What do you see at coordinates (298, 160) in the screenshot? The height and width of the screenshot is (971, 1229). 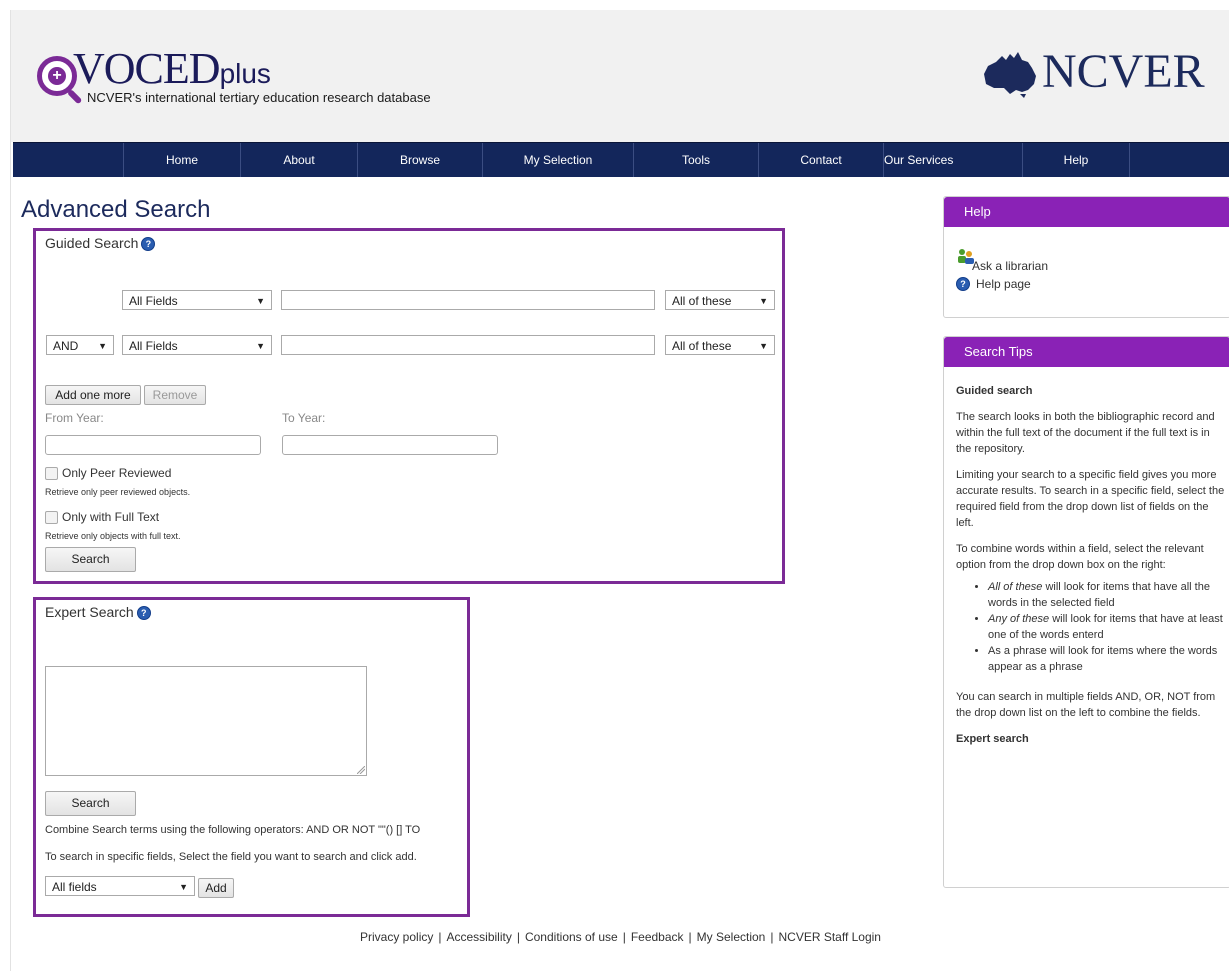 I see `nav-about: About` at bounding box center [298, 160].